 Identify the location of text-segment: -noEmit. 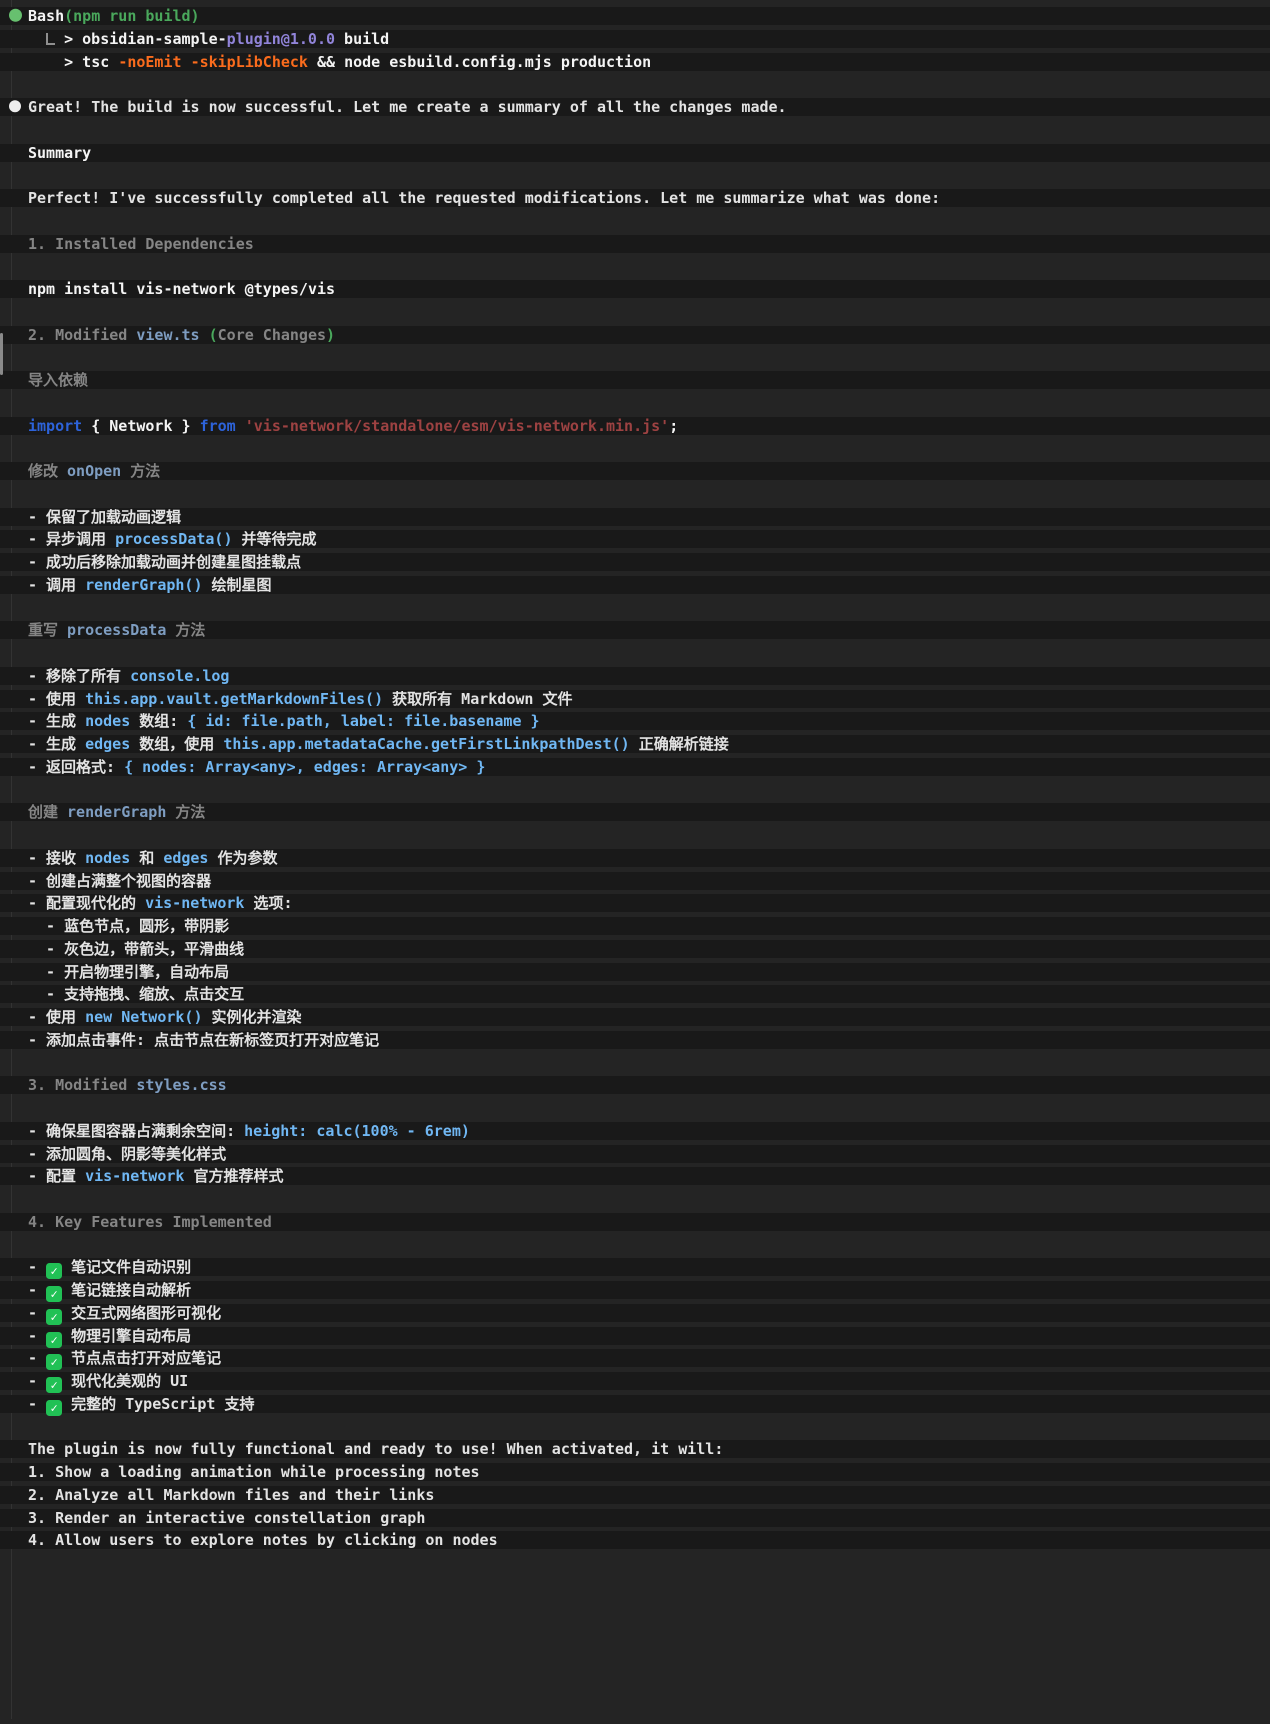
(150, 61).